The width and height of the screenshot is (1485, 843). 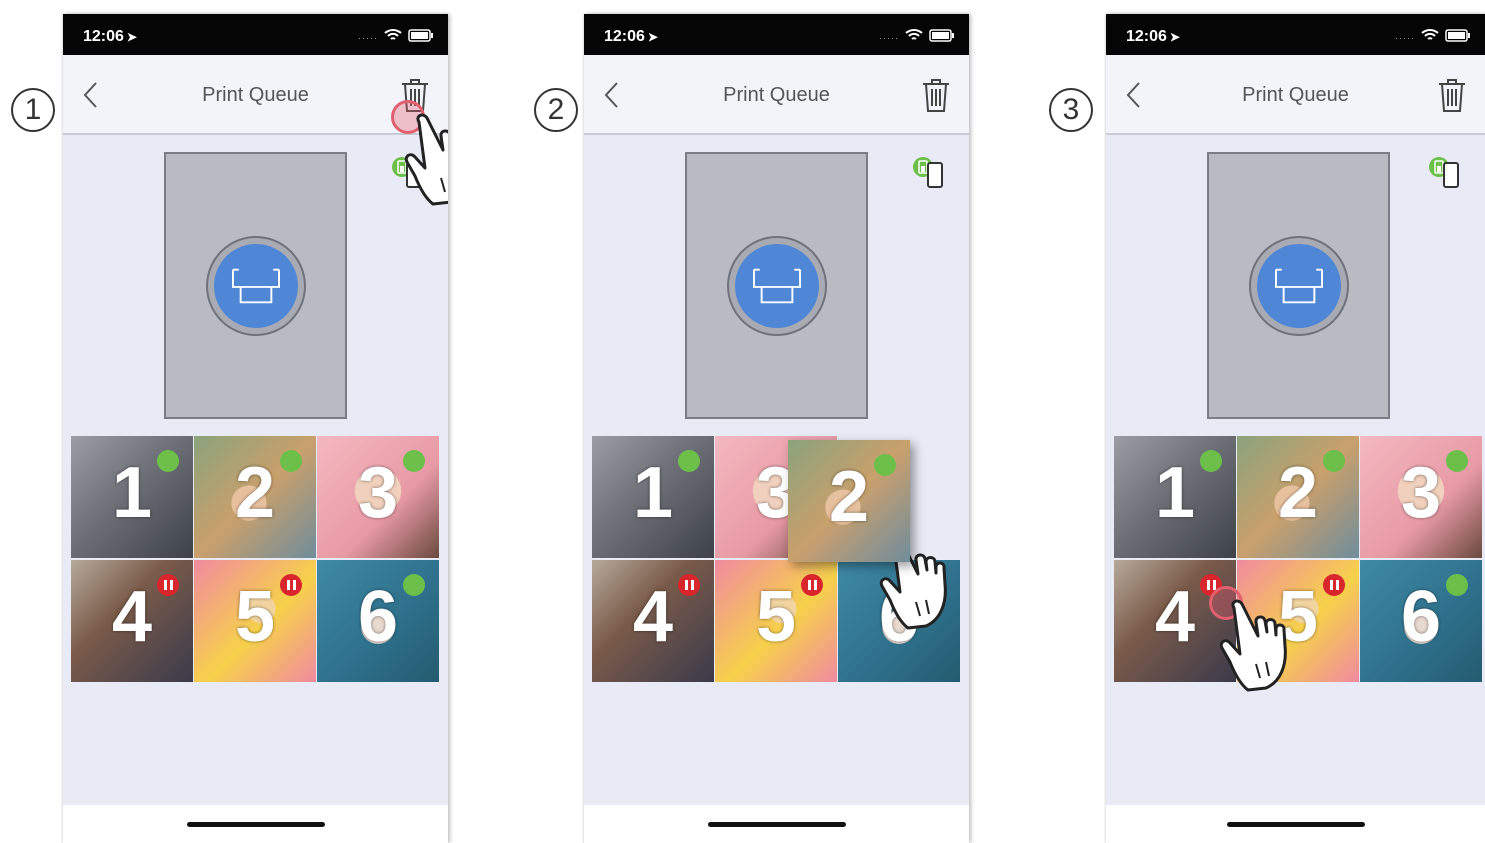 What do you see at coordinates (1071, 110) in the screenshot?
I see `step-badge-3: 3` at bounding box center [1071, 110].